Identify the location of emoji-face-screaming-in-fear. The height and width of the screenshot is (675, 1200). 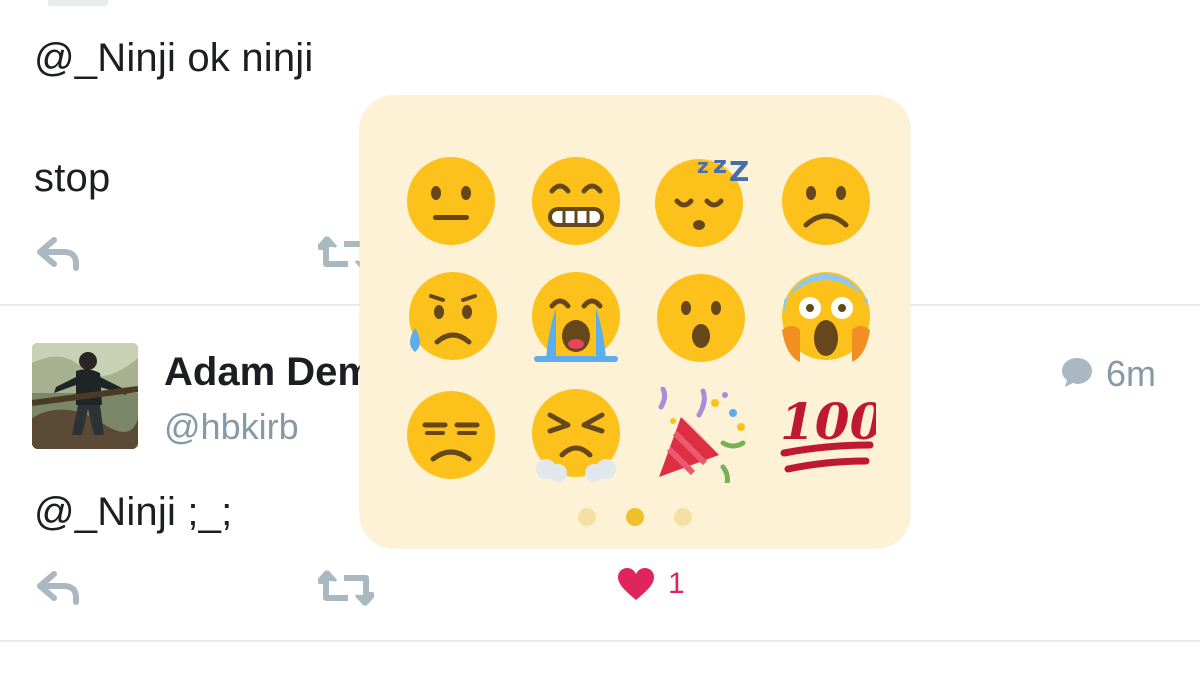
(825, 317).